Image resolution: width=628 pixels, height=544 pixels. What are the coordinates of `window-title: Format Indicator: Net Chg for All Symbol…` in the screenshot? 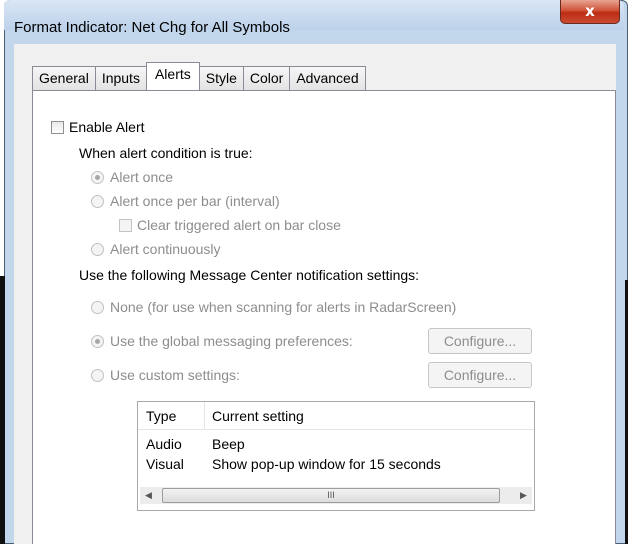 It's located at (152, 27).